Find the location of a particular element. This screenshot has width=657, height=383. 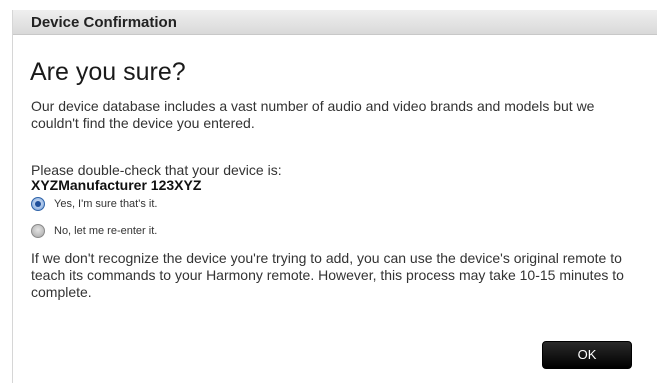

device-name: XYZManufacturer 123XYZ is located at coordinates (116, 185).